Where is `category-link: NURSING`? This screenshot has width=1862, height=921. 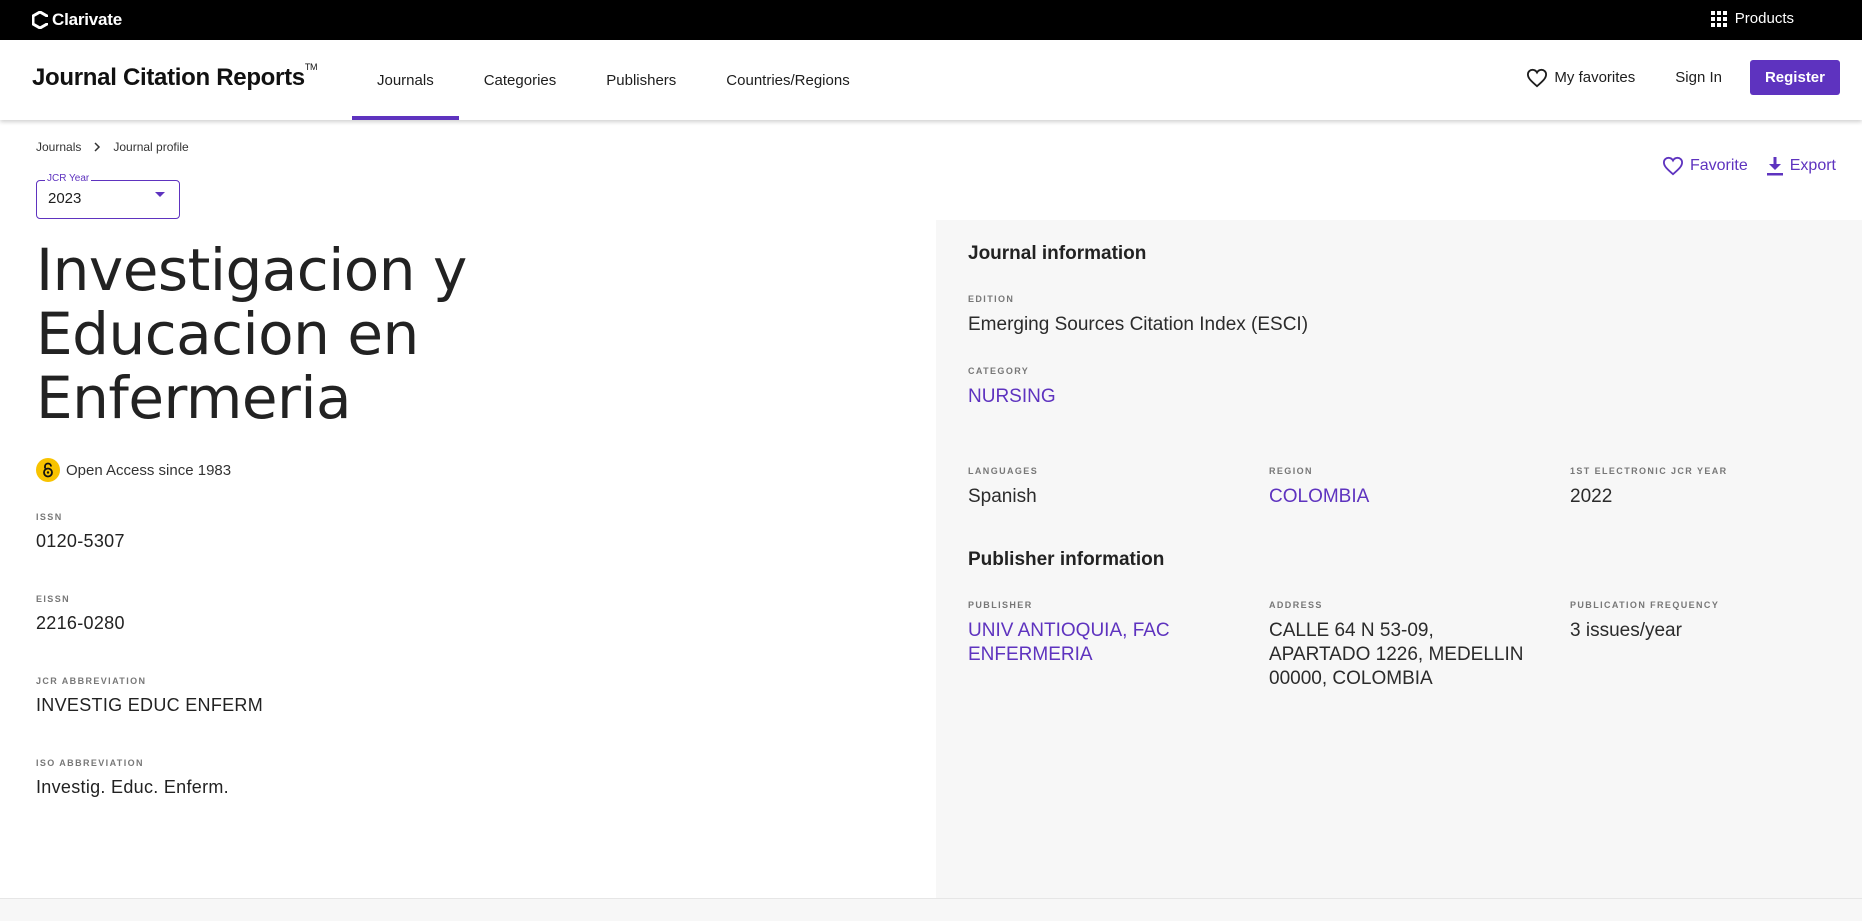 category-link: NURSING is located at coordinates (1098, 397).